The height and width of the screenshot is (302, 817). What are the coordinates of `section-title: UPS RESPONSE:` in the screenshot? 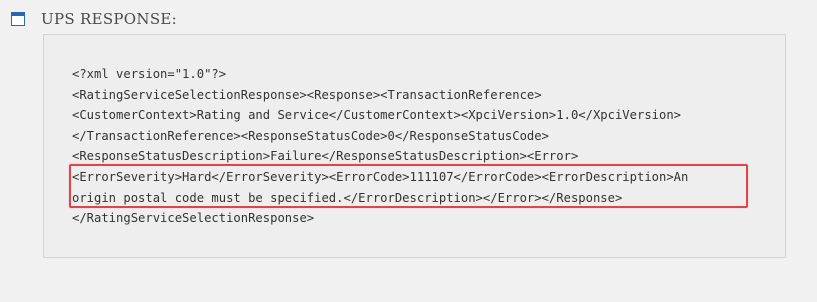 It's located at (109, 19).